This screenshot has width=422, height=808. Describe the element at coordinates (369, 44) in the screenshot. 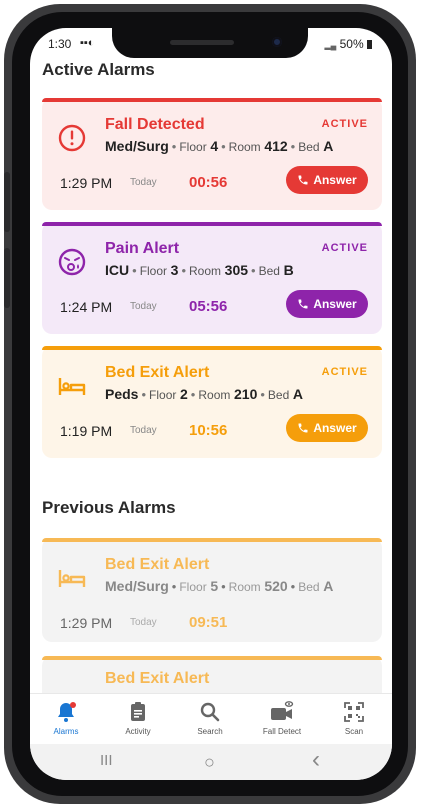

I see `battery-icon` at that location.